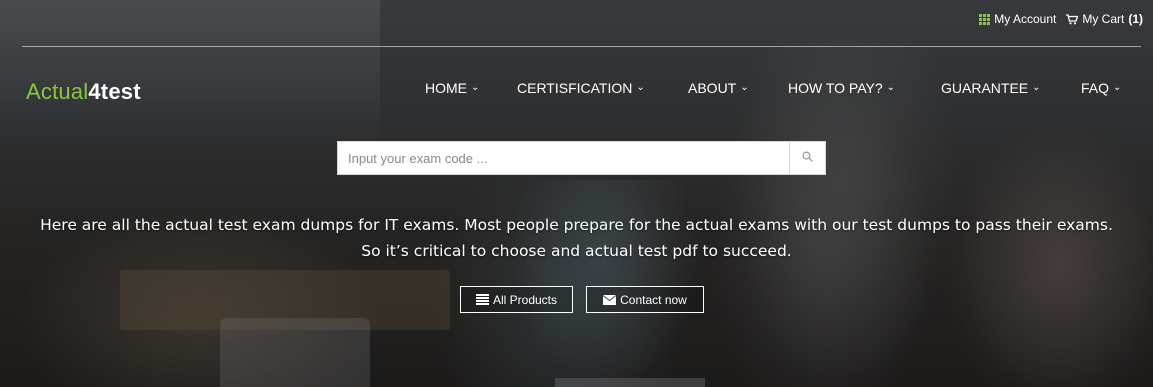 The width and height of the screenshot is (1153, 387). What do you see at coordinates (482, 299) in the screenshot?
I see `list-icon` at bounding box center [482, 299].